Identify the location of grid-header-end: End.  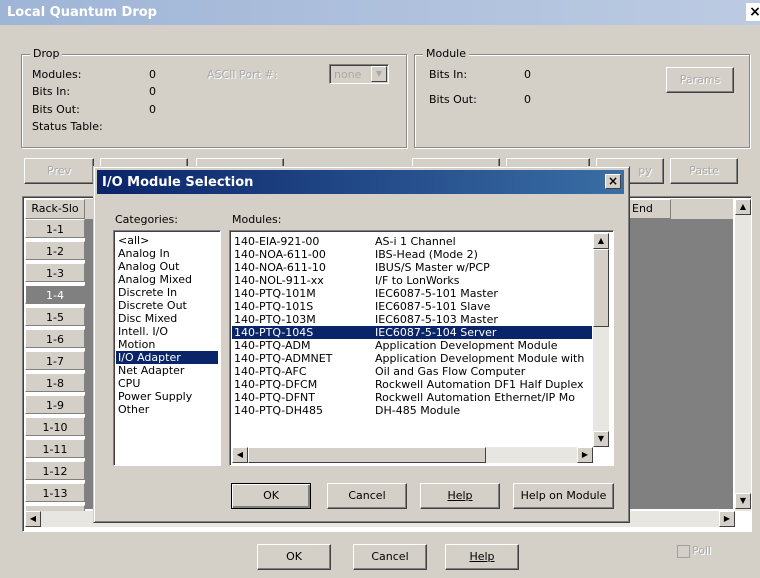
(649, 209).